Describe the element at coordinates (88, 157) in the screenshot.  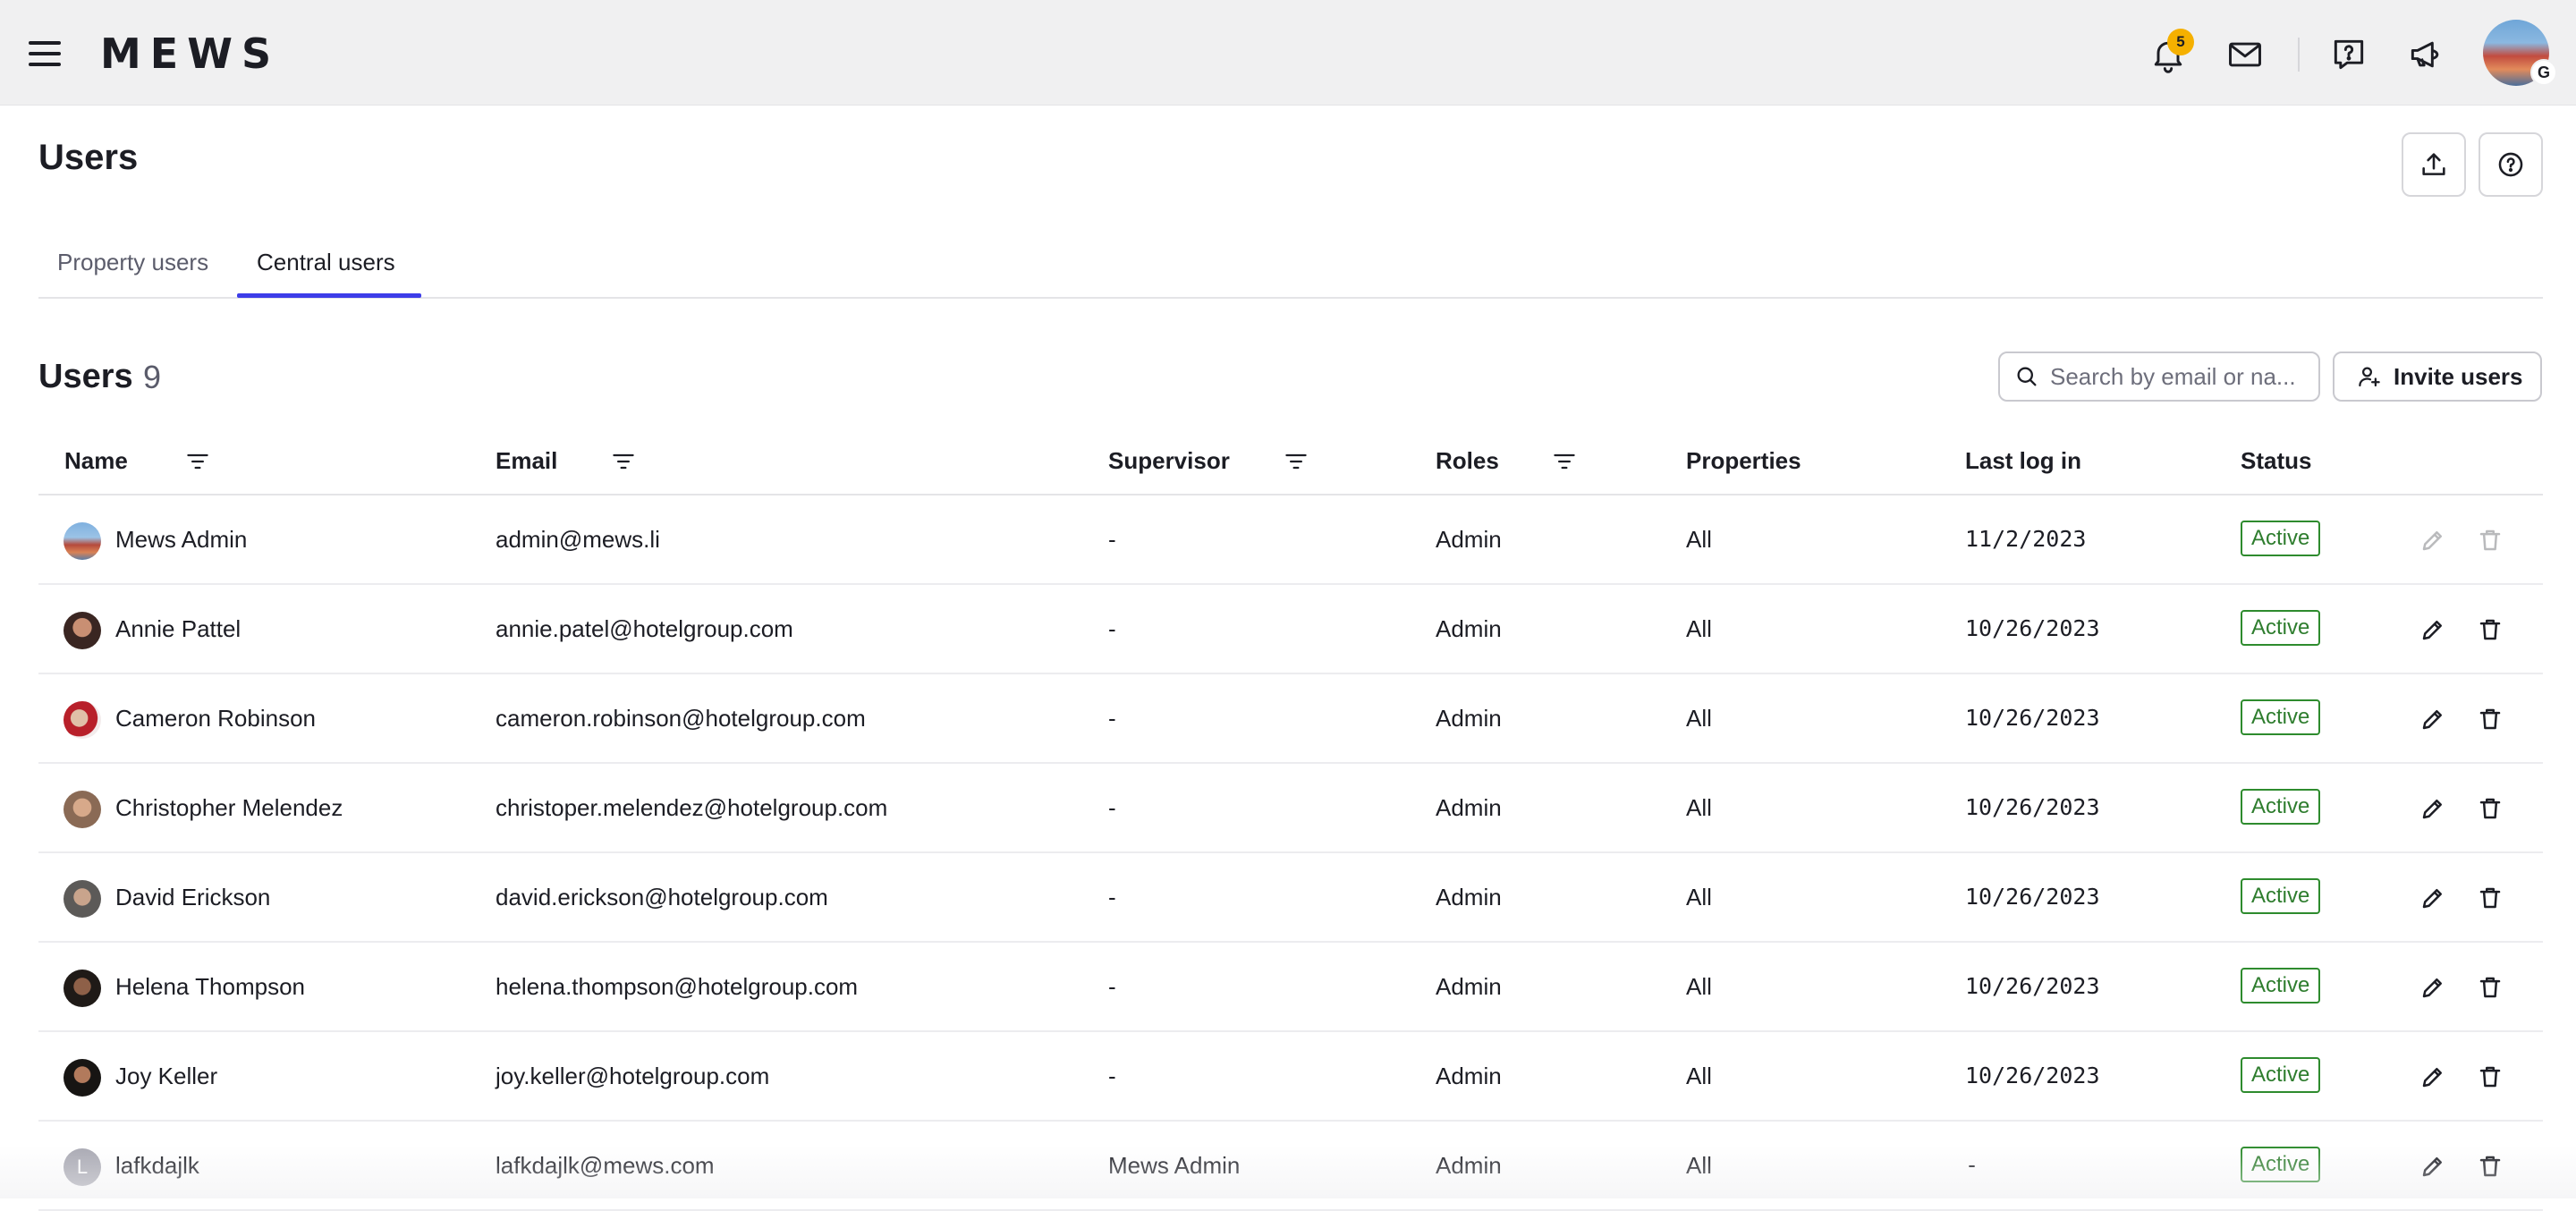
I see `page-title: Users` at that location.